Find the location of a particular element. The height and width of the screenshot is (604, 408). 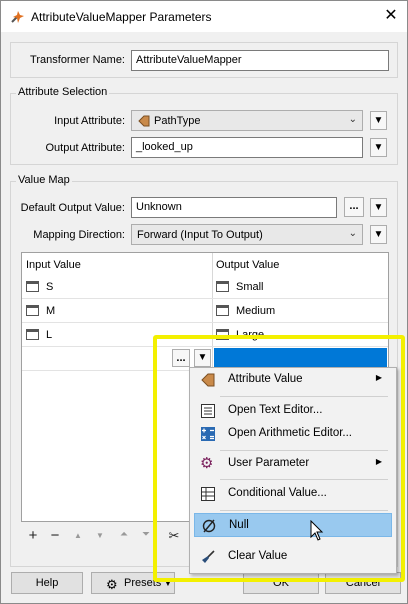

input-attribute-select: PathType ⌄ is located at coordinates (247, 120).